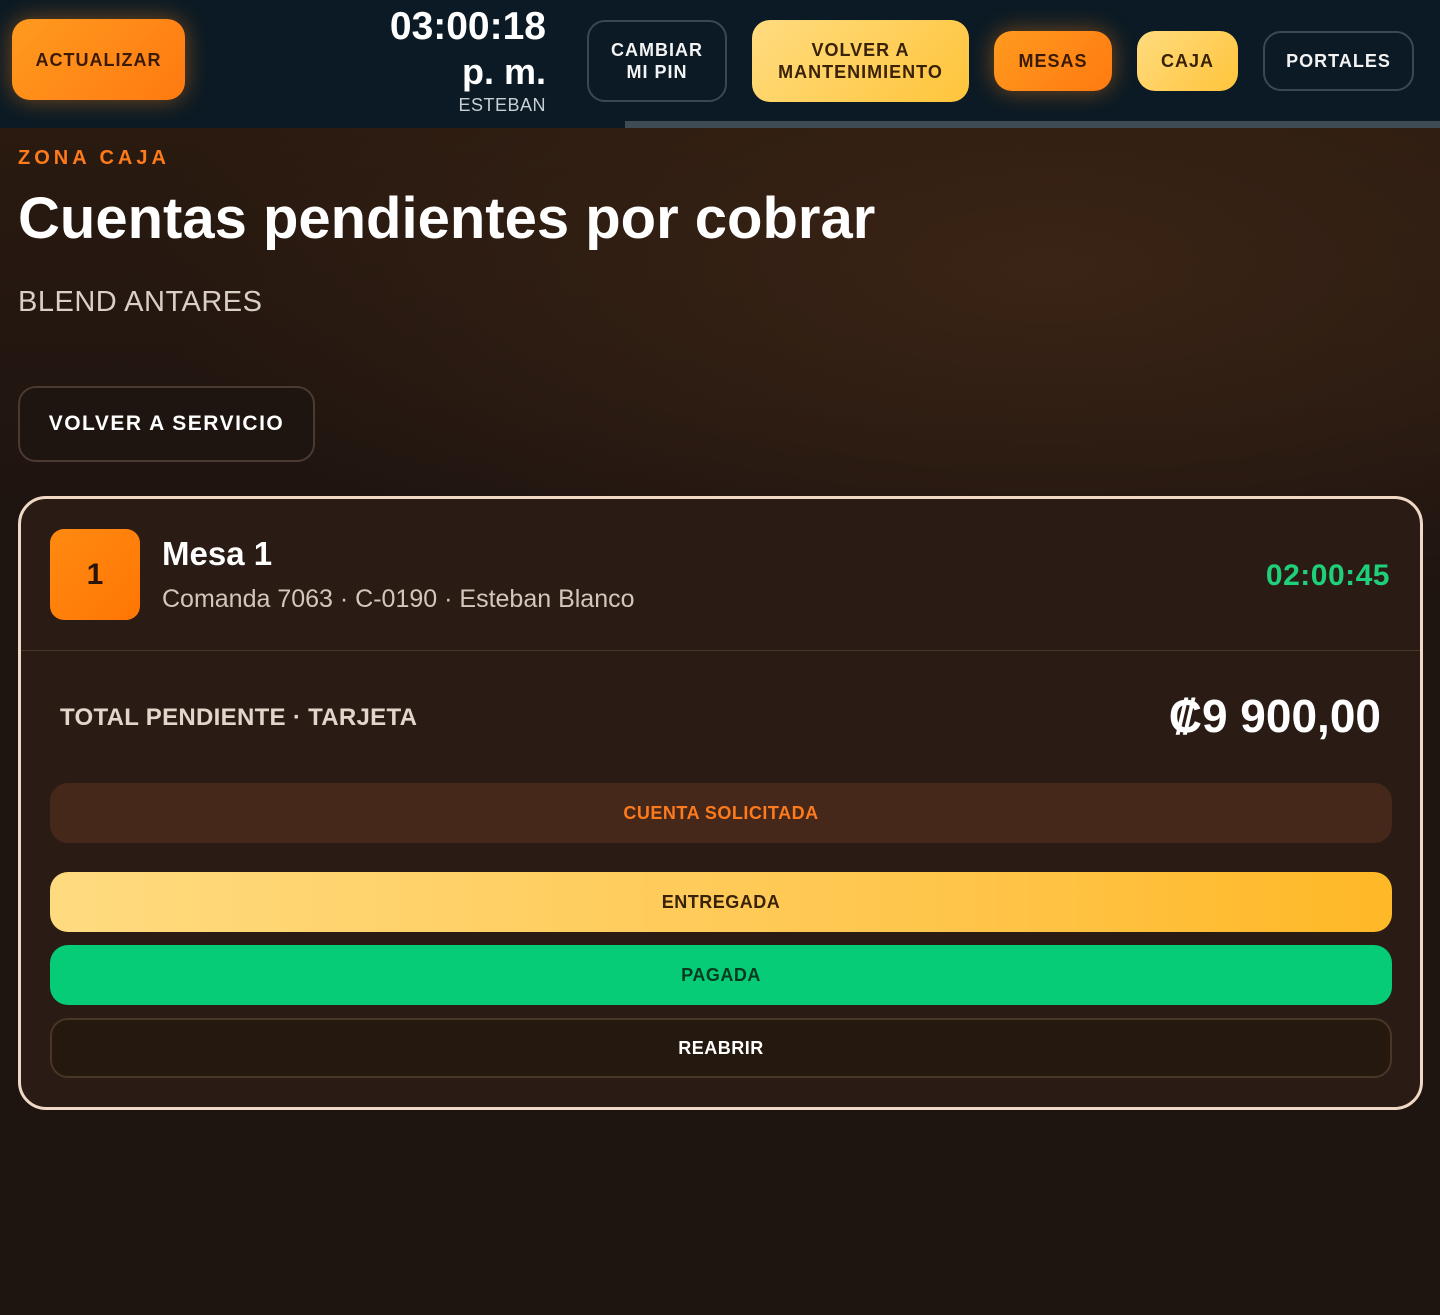 Image resolution: width=1440 pixels, height=1315 pixels. Describe the element at coordinates (95, 574) in the screenshot. I see `table-number-badge: 1` at that location.